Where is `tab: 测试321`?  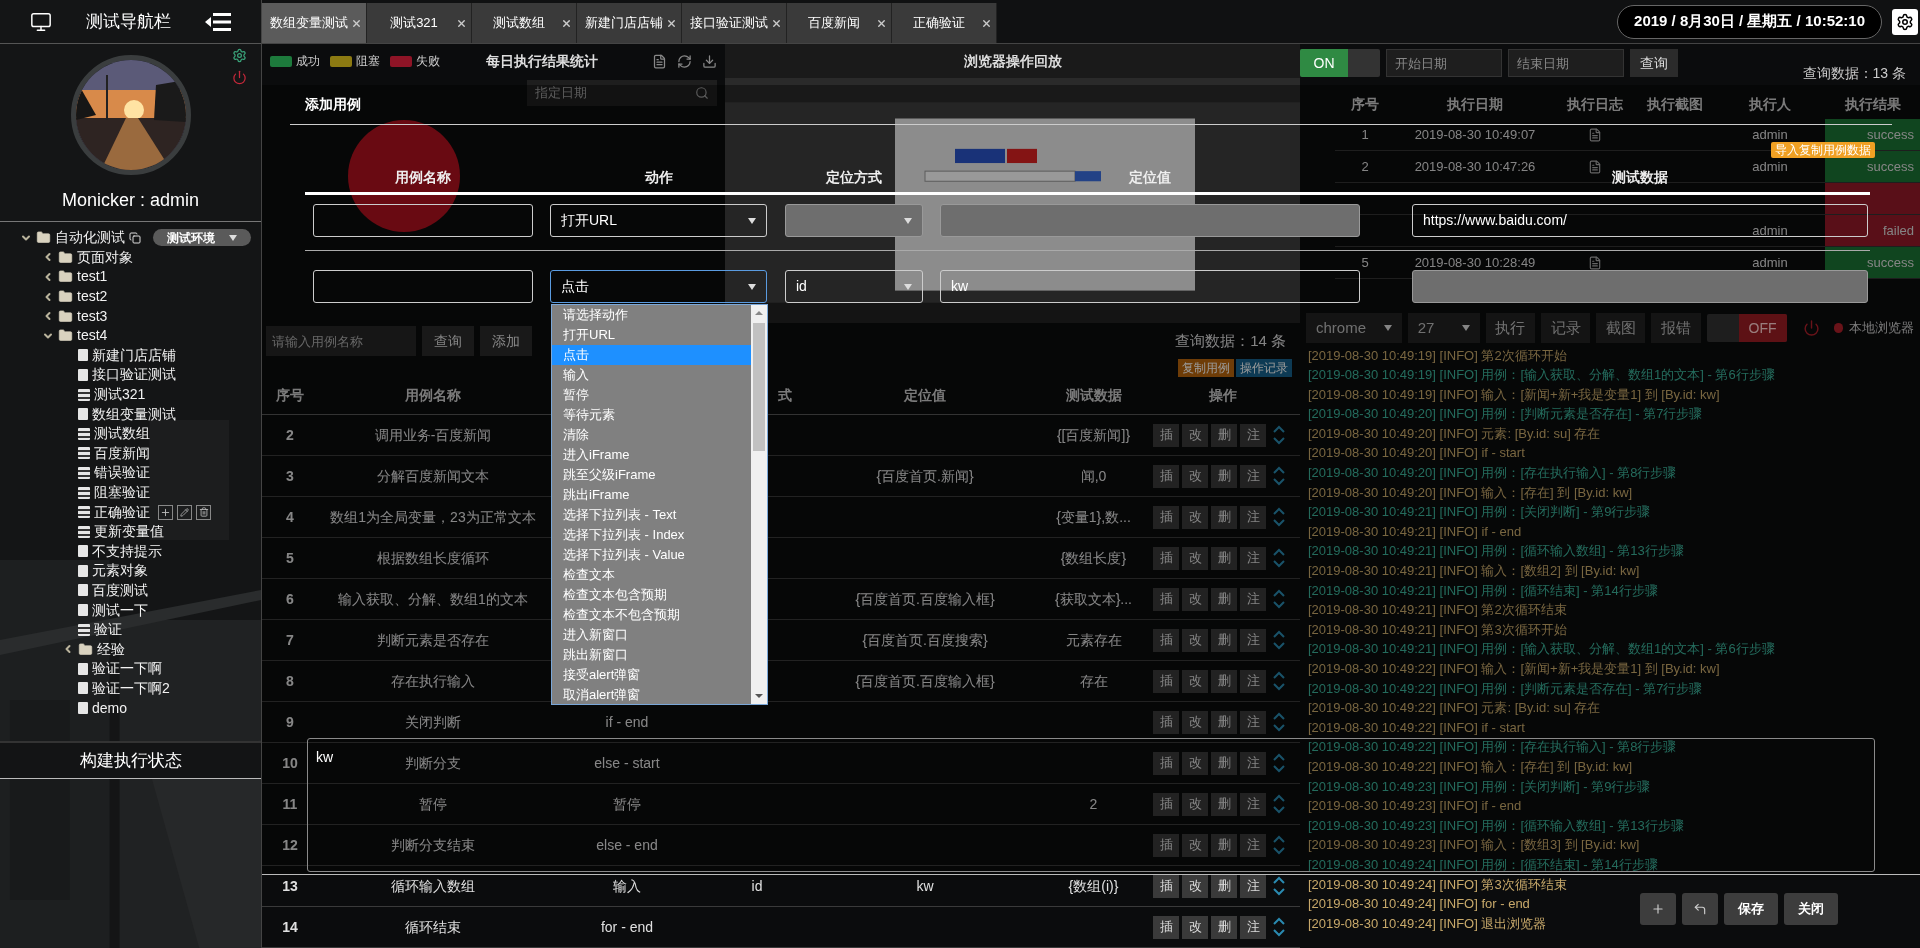
tab: 测试321 is located at coordinates (419, 23).